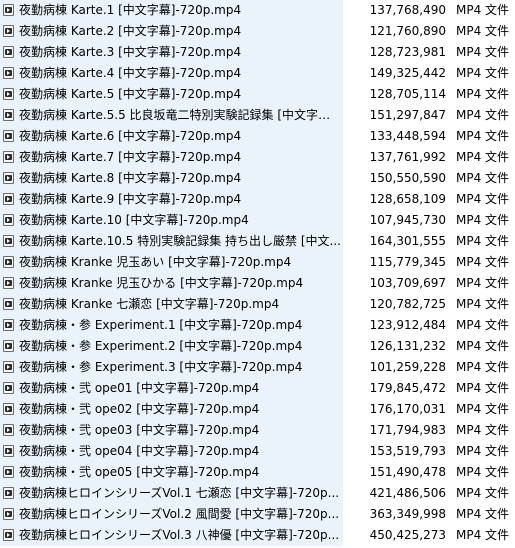 This screenshot has height=548, width=515. What do you see at coordinates (155, 262) in the screenshot?
I see `file-name: 夜勤病棟 Kranke 児玉あい [中文字幕]-720p.mp4` at bounding box center [155, 262].